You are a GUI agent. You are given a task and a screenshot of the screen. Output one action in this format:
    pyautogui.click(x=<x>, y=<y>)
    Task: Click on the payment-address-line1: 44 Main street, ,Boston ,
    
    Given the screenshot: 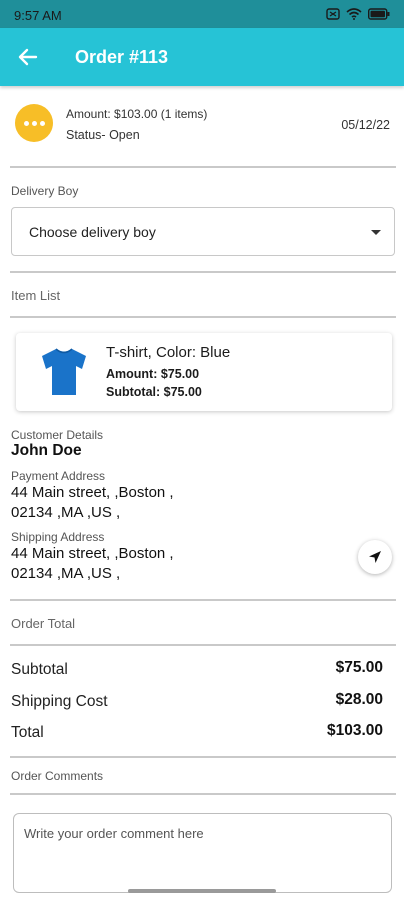 What is the action you would take?
    pyautogui.click(x=92, y=492)
    